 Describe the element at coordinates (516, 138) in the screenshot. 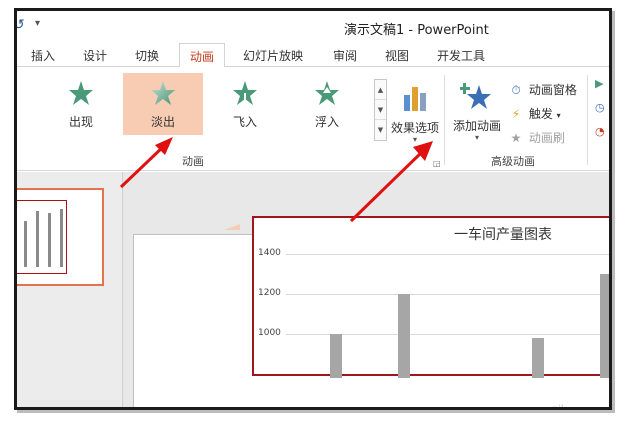

I see `animation-painter-icon: ★` at that location.